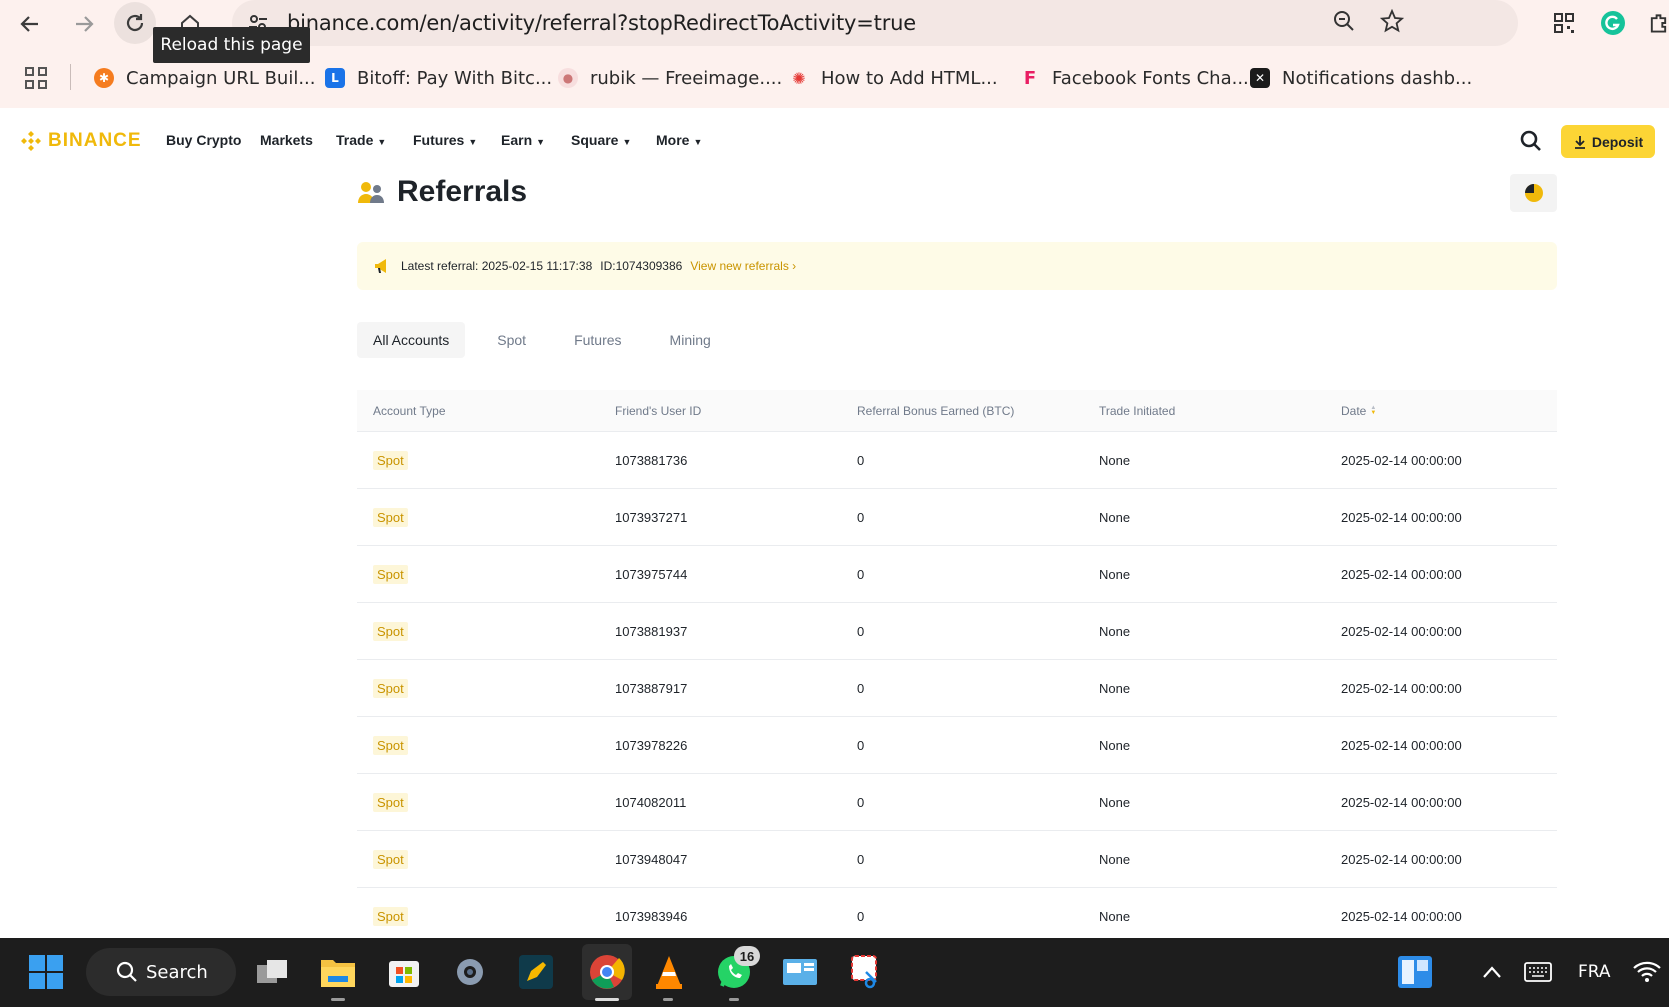  I want to click on search-icon, so click(1531, 141).